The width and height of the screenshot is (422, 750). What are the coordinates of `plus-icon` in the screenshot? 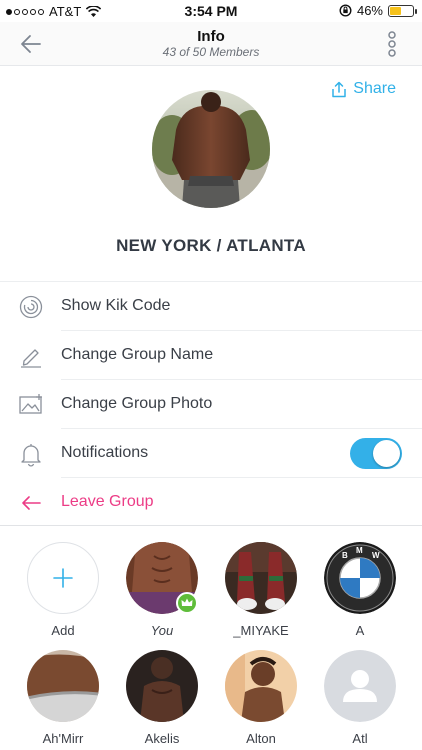 It's located at (63, 578).